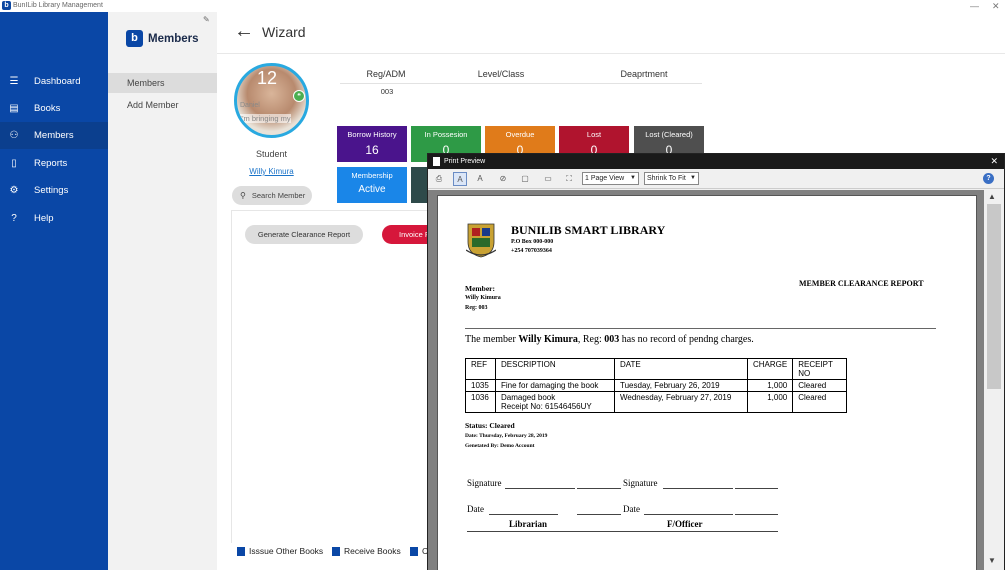 The image size is (1005, 570). I want to click on nav-item-members: ⚇ Members, so click(54, 135).